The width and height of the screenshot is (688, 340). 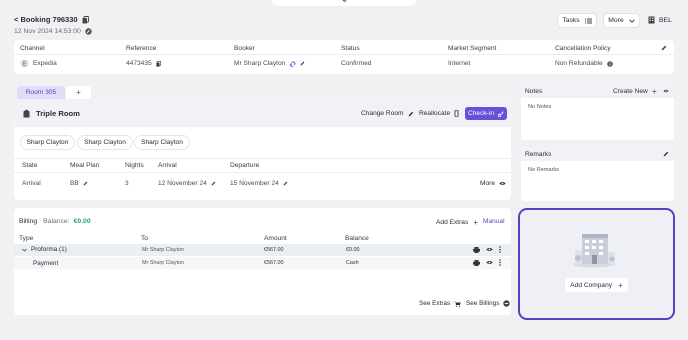 I want to click on proforma-to: Mr Sharp Clayton, so click(x=163, y=250).